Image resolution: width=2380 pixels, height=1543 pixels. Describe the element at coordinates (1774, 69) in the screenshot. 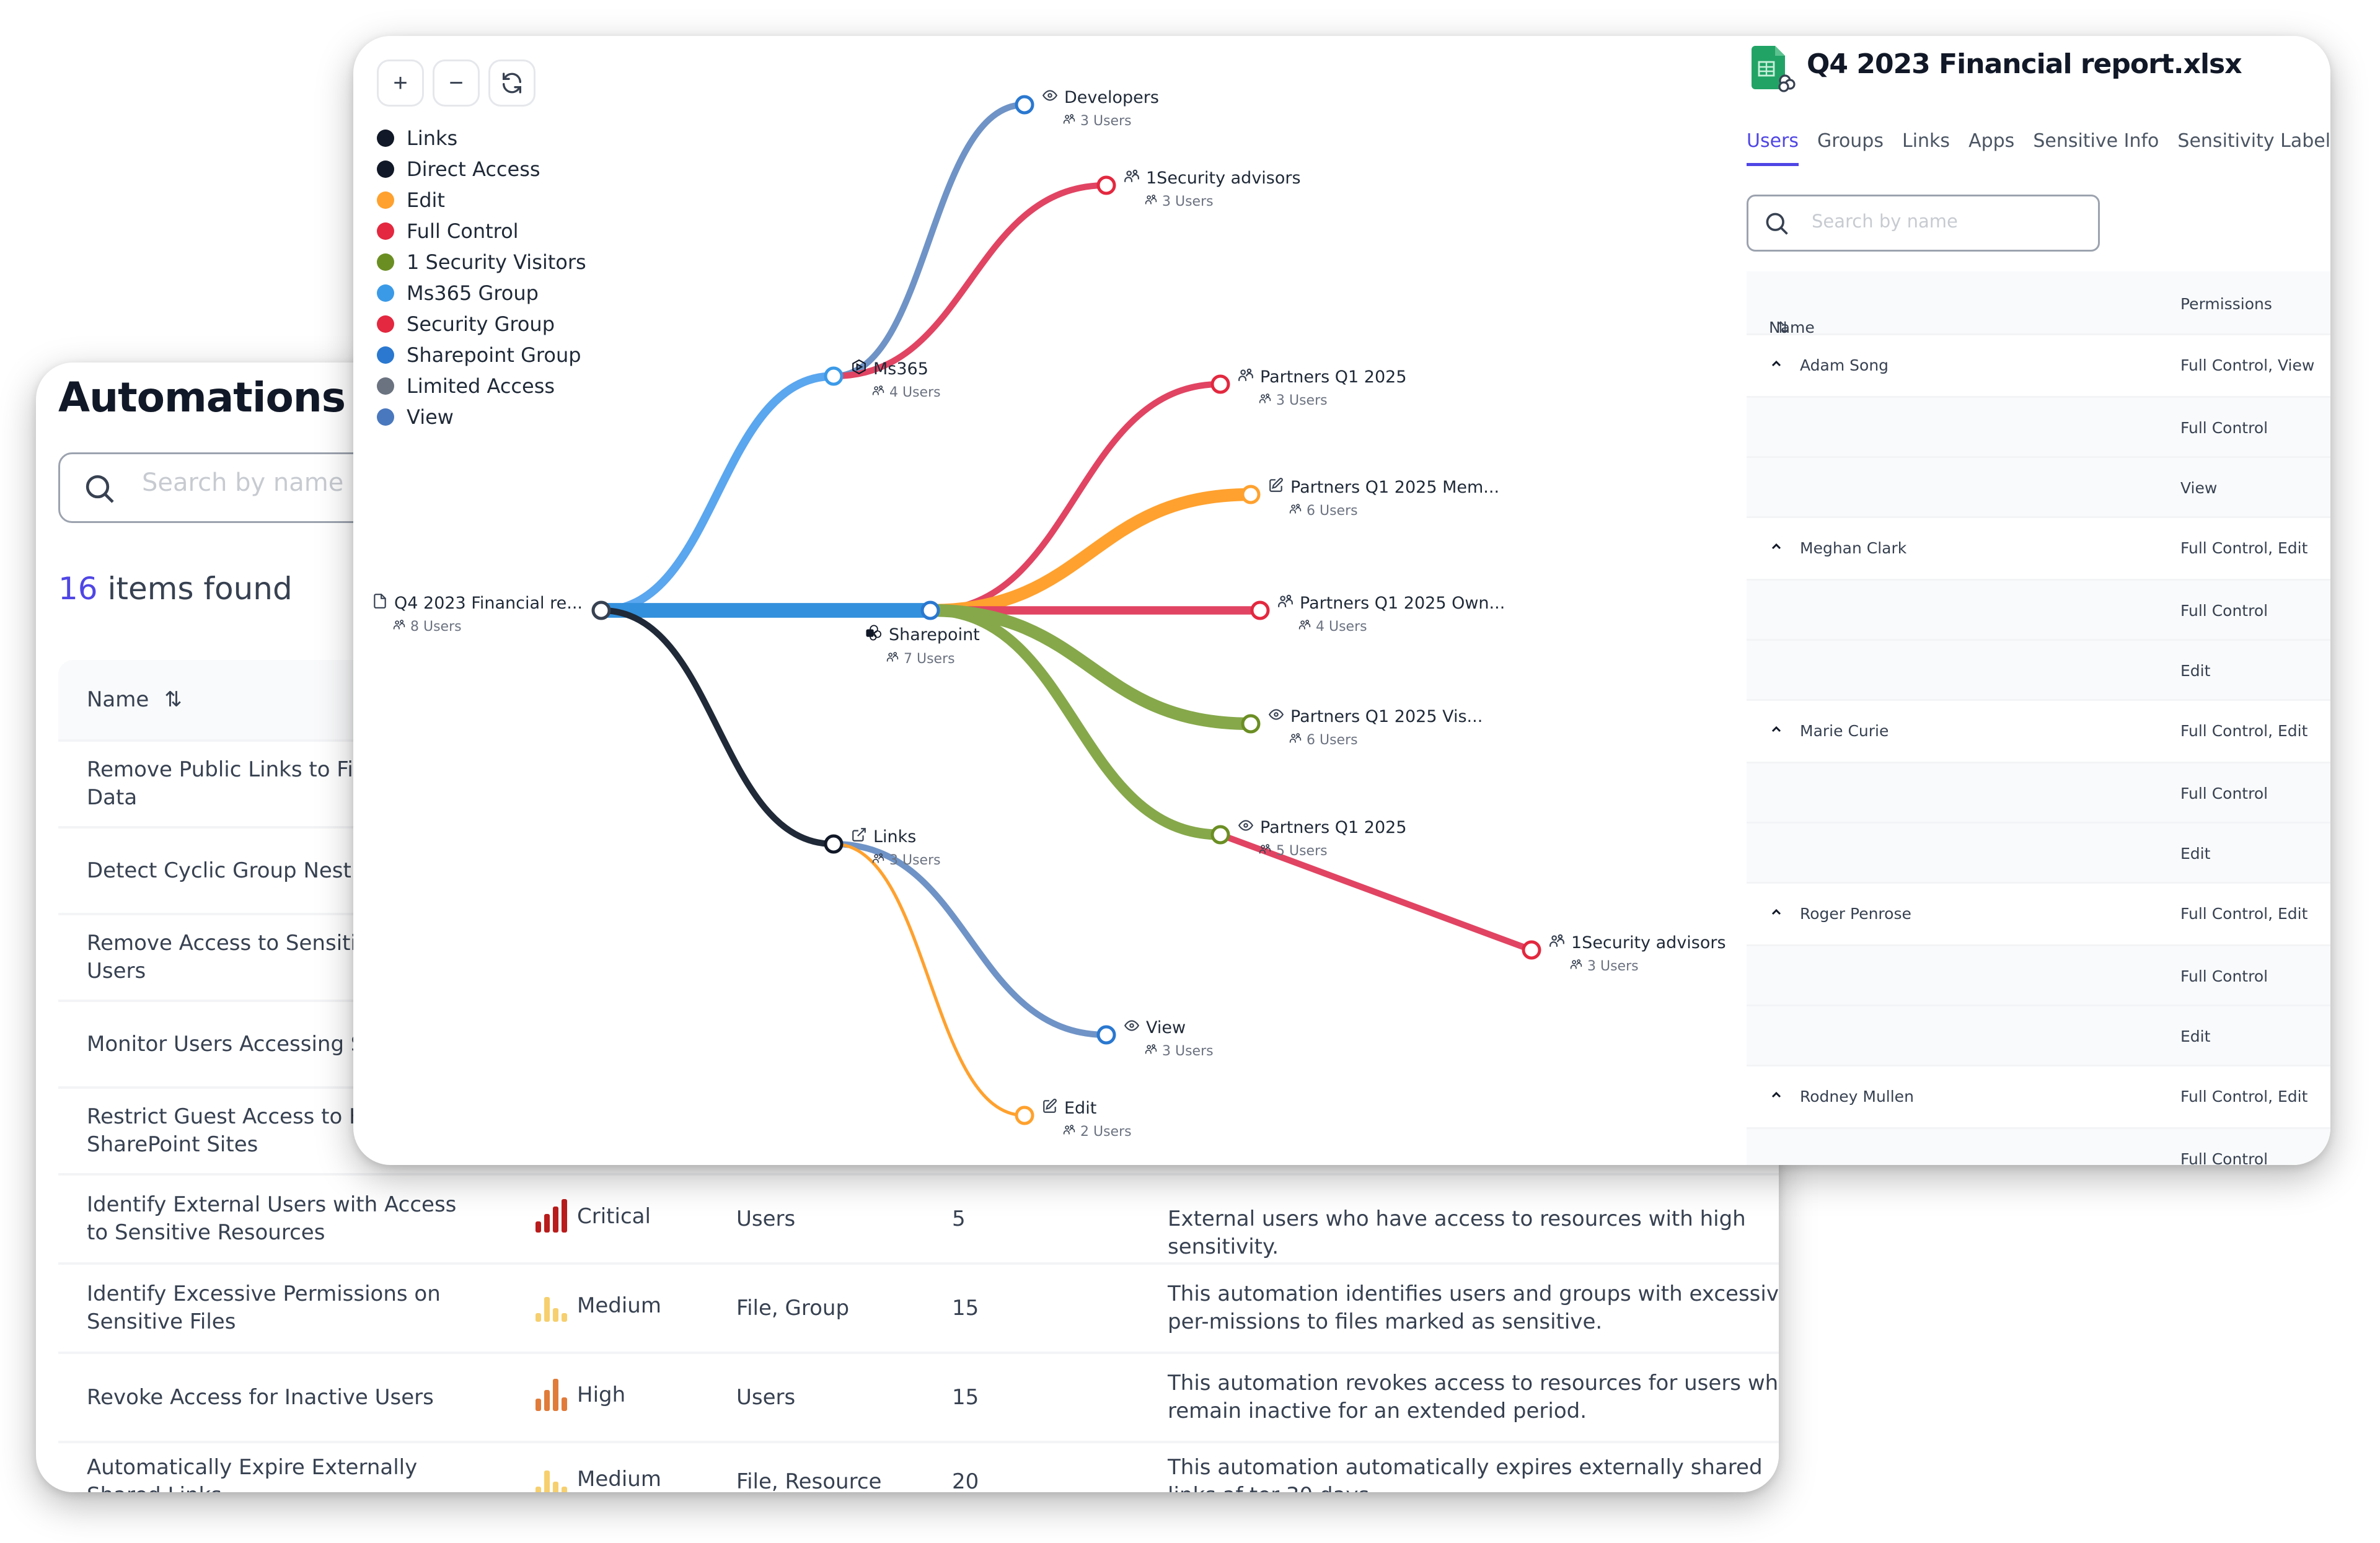

I see `excel-file-icon` at that location.